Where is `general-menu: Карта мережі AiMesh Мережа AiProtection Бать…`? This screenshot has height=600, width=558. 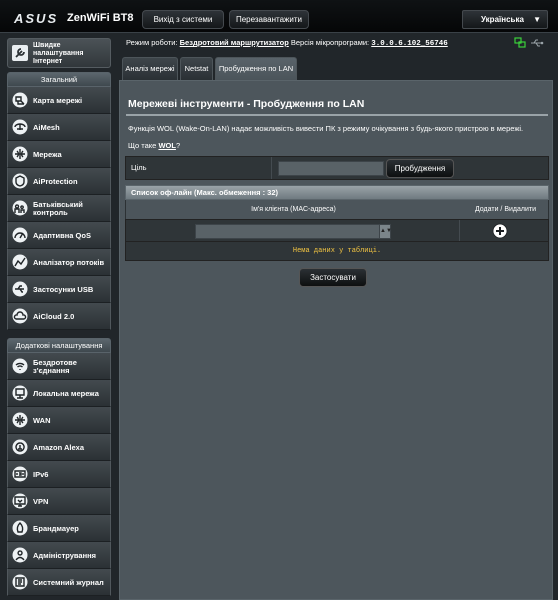 general-menu: Карта мережі AiMesh Мережа AiProtection Бать… is located at coordinates (59, 208).